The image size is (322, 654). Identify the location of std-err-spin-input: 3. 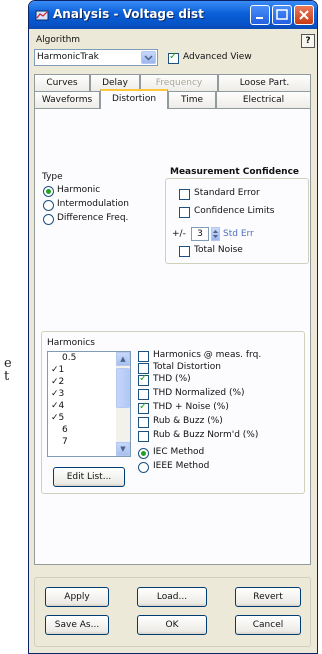
(200, 234).